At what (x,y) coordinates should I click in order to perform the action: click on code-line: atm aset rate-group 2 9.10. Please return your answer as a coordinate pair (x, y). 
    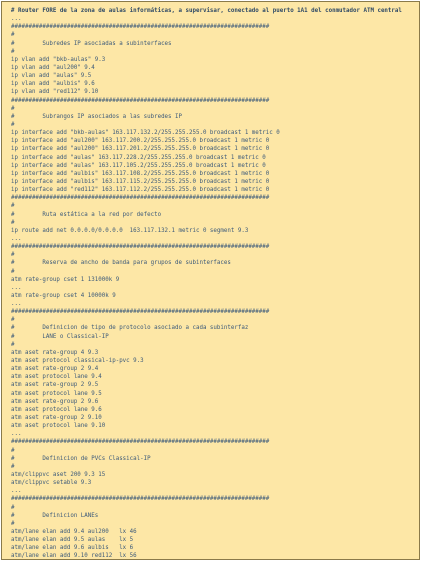
    Looking at the image, I should click on (56, 418).